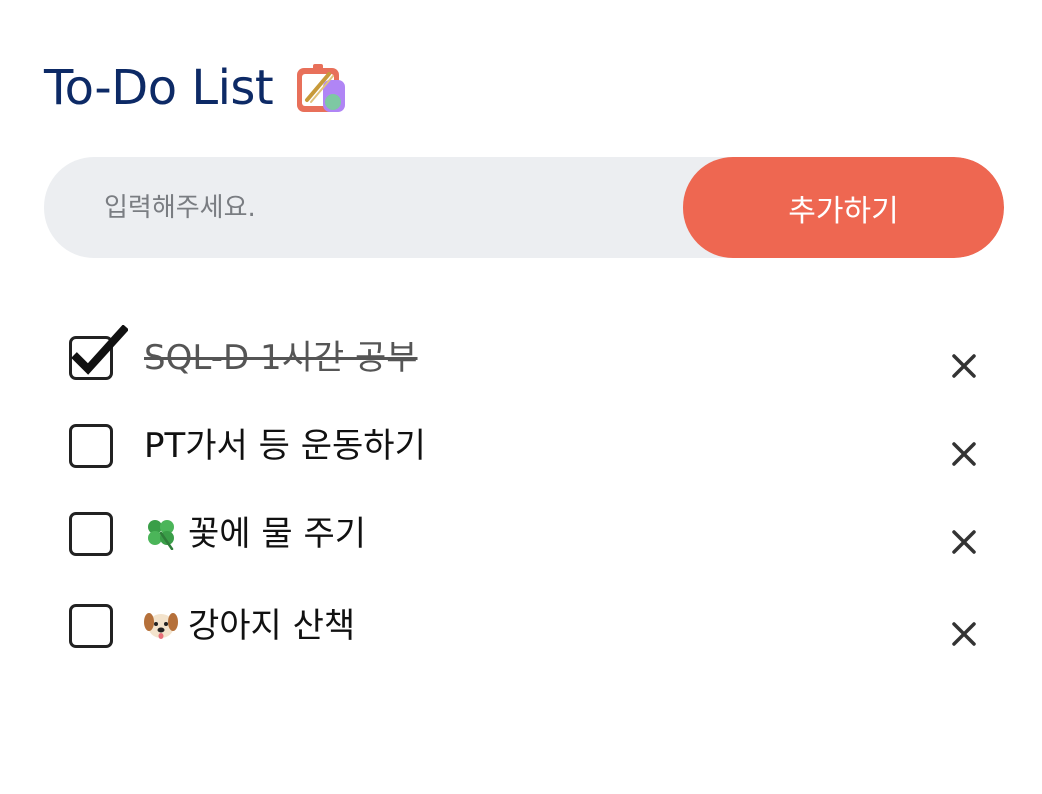  Describe the element at coordinates (159, 88) in the screenshot. I see `page-title: To-Do List` at that location.